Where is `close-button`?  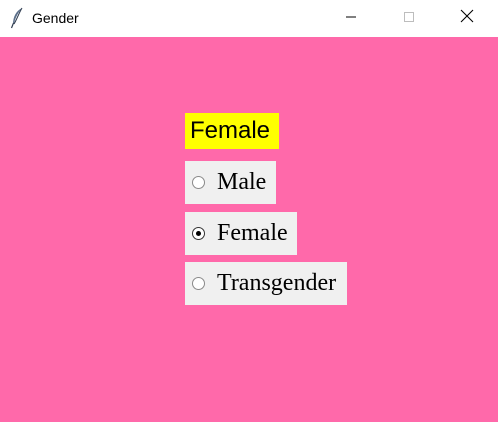
close-button is located at coordinates (467, 18).